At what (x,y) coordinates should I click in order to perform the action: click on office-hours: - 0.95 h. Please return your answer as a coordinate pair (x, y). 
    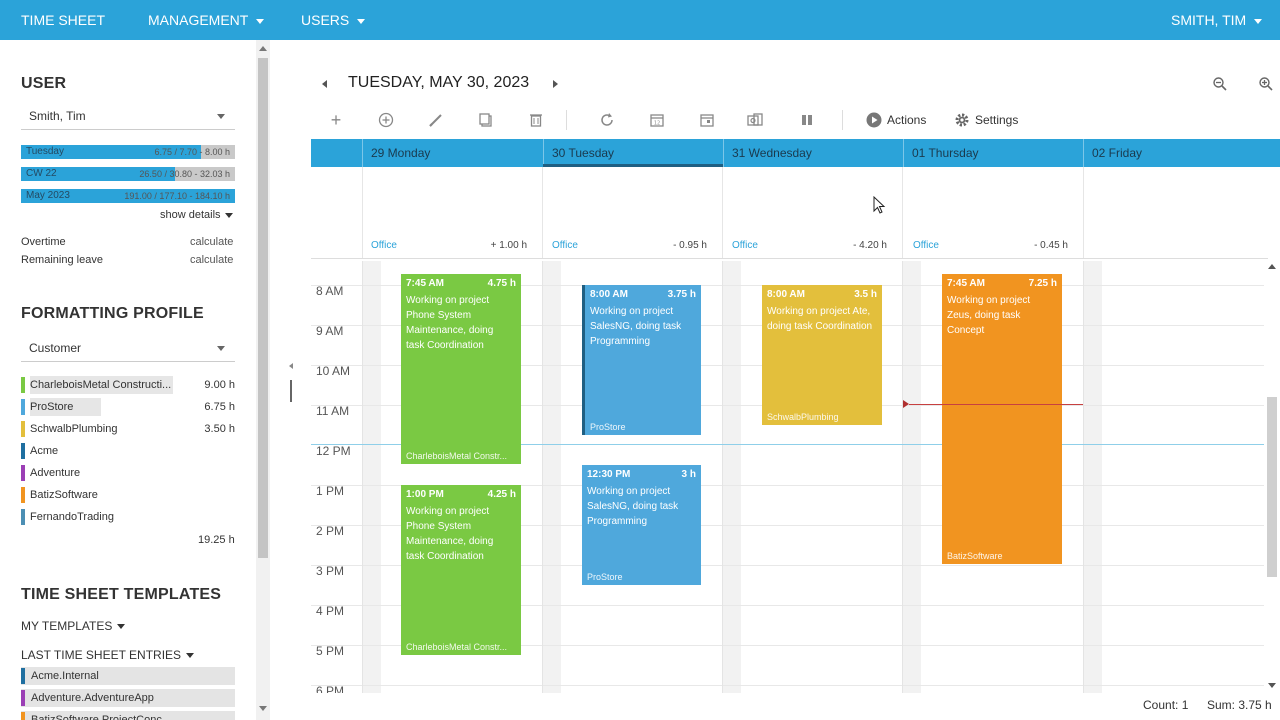
    Looking at the image, I should click on (690, 245).